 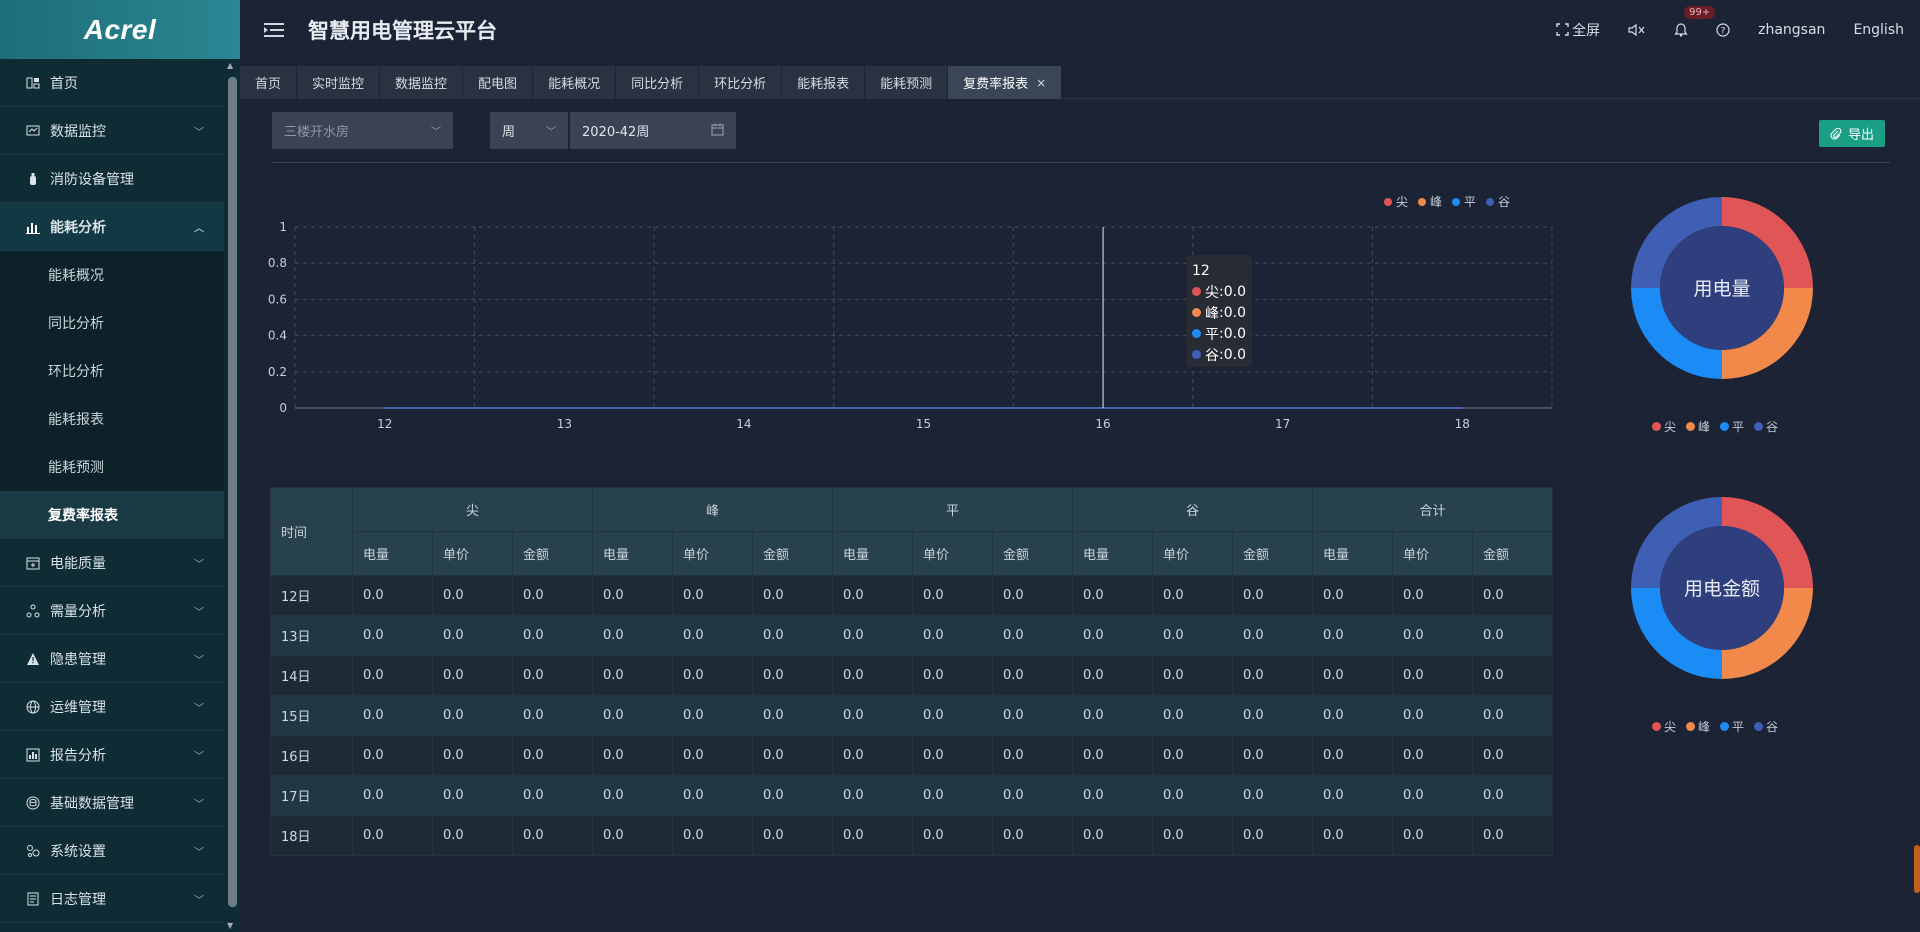 I want to click on tab-label: 首页, so click(x=268, y=84).